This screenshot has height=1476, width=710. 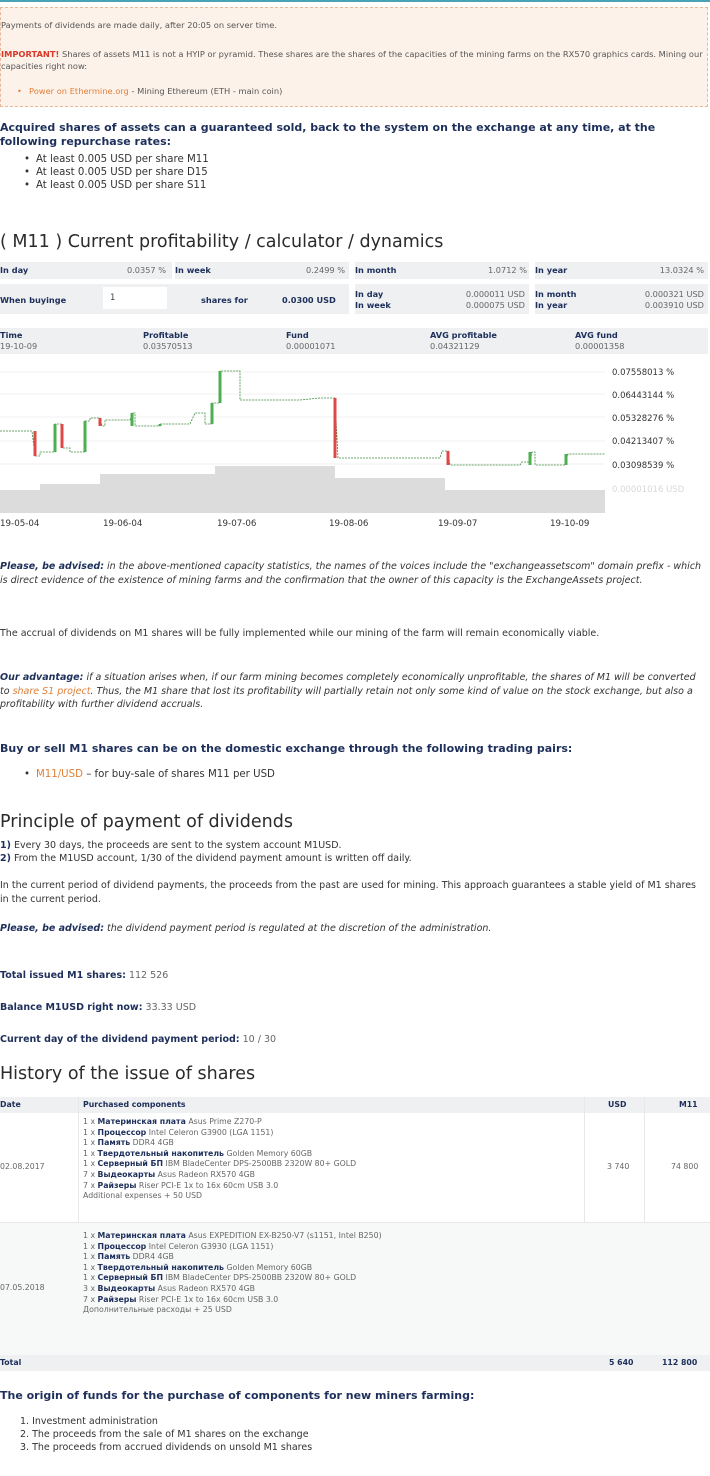 I want to click on candles, so click(x=300, y=418).